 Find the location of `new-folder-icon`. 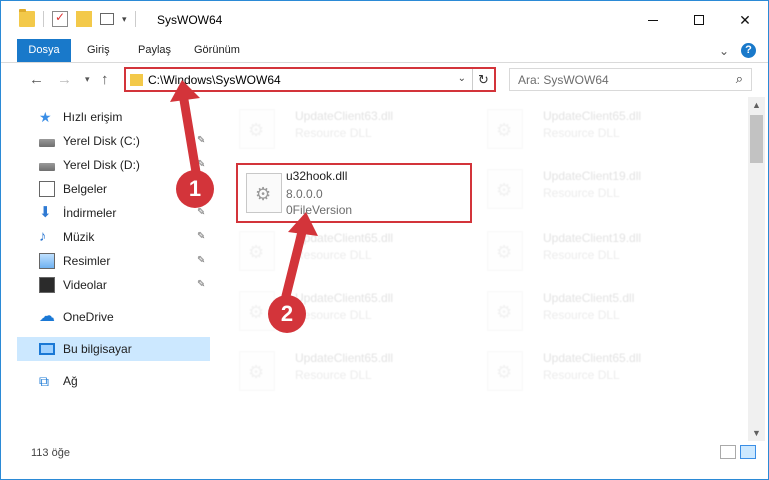

new-folder-icon is located at coordinates (84, 19).